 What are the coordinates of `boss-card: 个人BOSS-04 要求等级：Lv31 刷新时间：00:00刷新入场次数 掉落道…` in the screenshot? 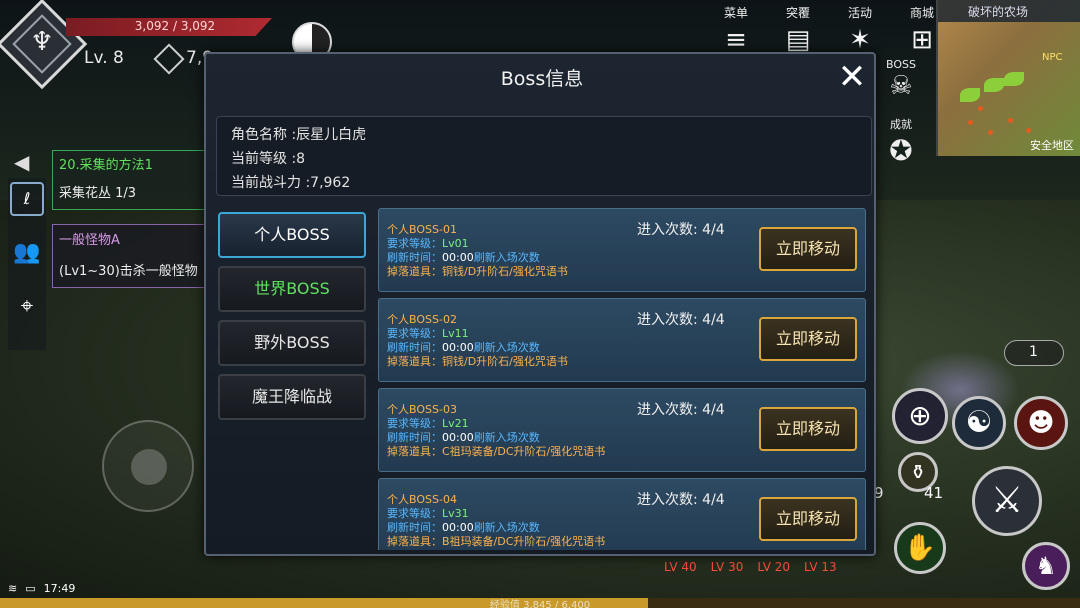 It's located at (622, 514).